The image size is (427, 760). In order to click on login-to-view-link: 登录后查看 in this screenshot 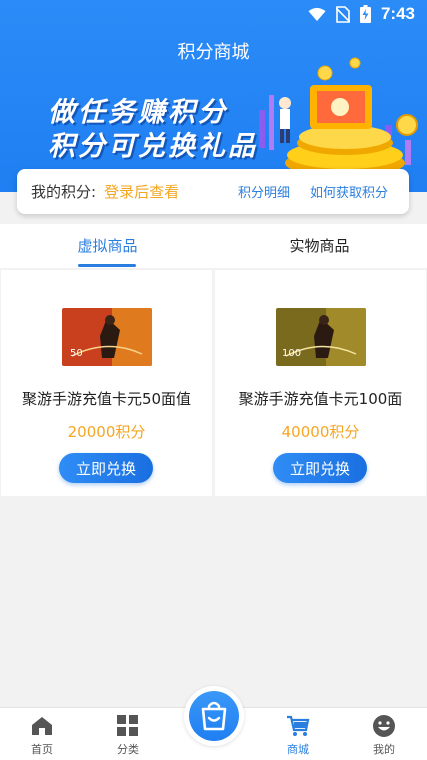, I will do `click(141, 191)`.